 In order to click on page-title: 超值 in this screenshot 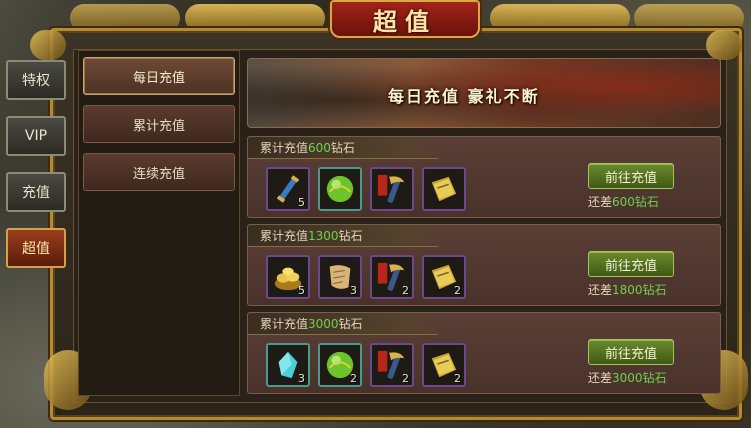, I will do `click(405, 21)`.